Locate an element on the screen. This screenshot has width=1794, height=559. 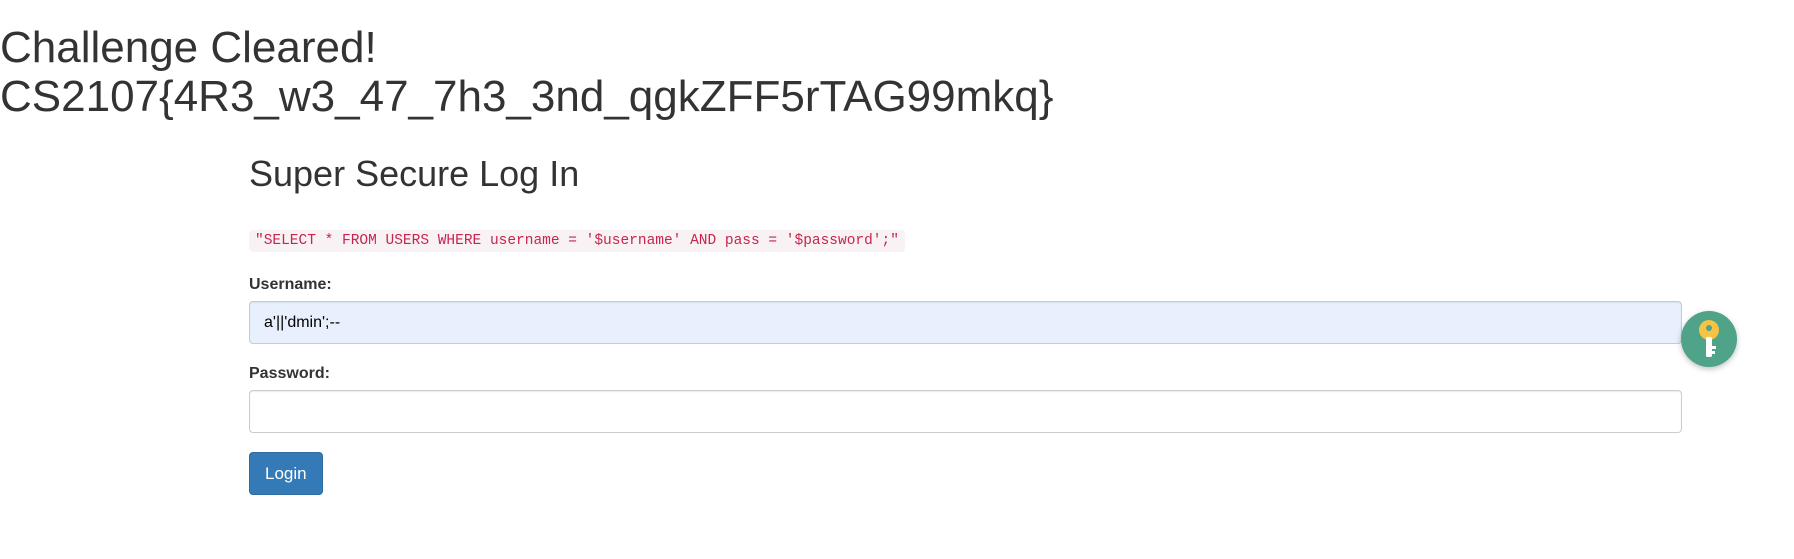
login-button: Login is located at coordinates (286, 473).